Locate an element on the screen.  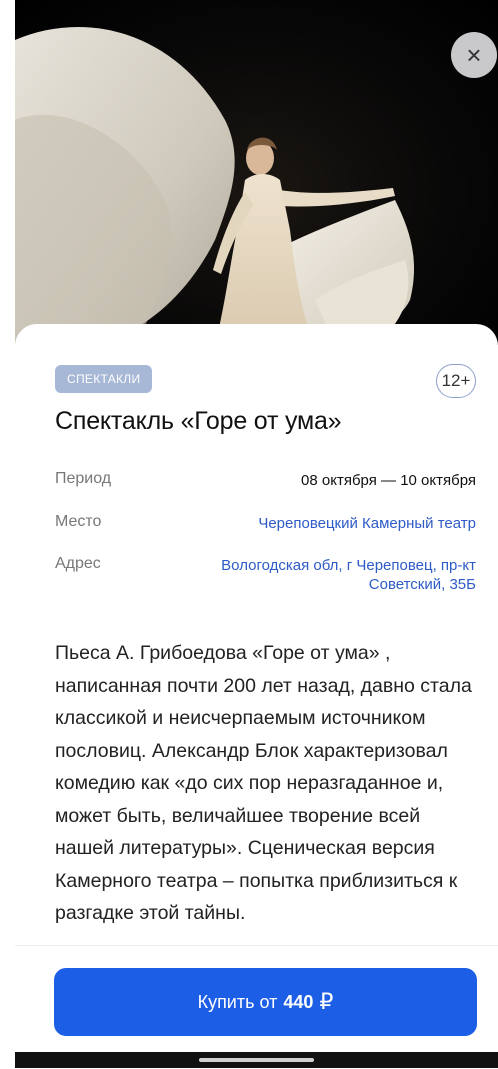
close-button: × is located at coordinates (474, 55).